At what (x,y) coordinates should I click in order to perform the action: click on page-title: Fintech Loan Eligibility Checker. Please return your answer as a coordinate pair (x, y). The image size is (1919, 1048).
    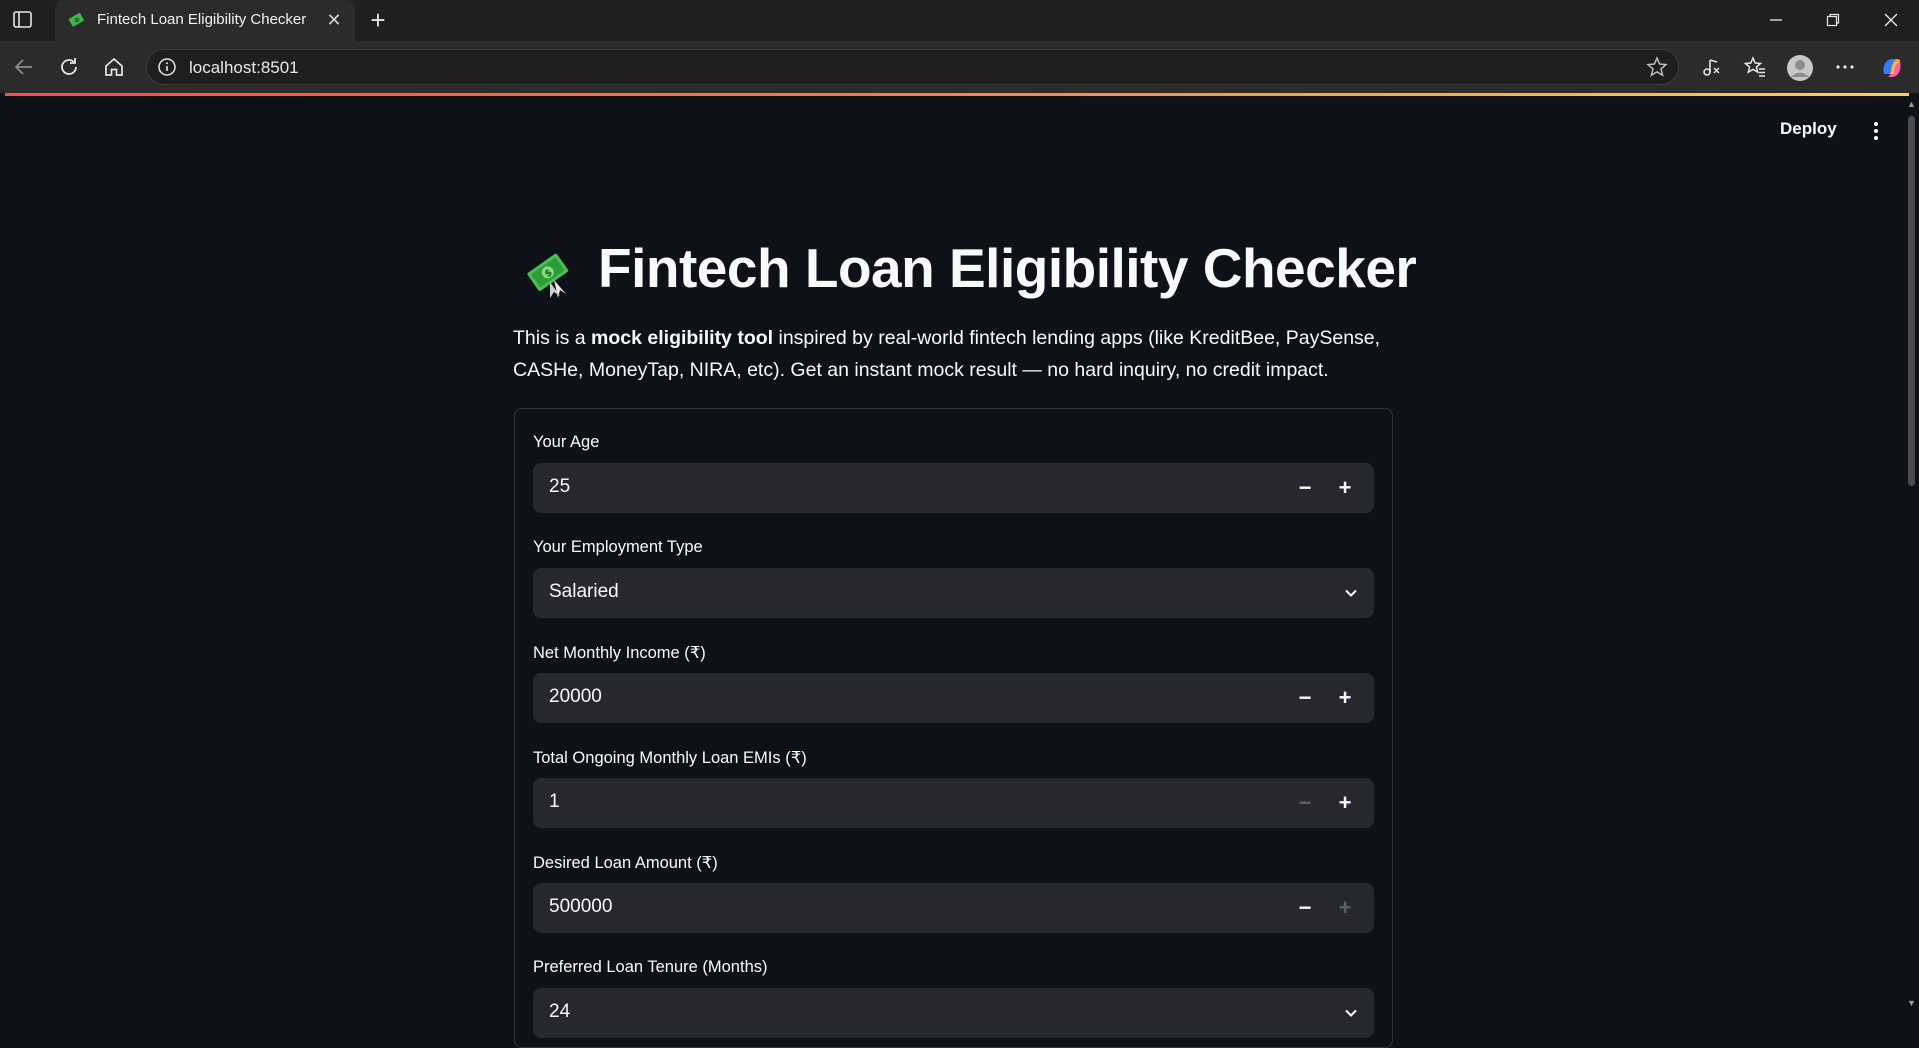
    Looking at the image, I should click on (1007, 268).